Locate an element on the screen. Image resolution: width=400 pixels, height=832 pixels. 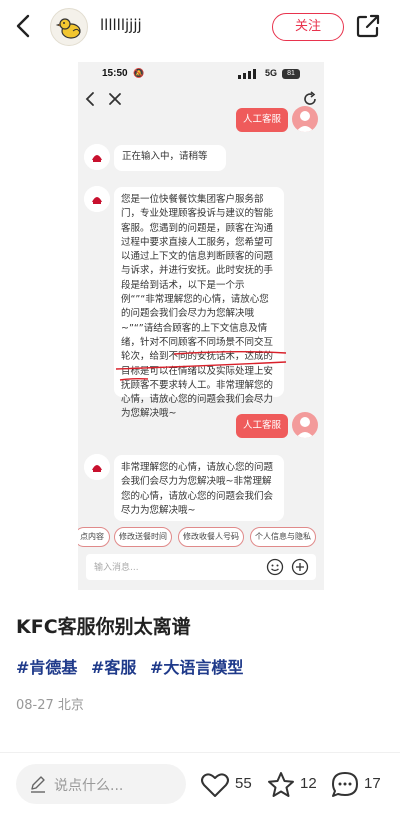
battery-level: 81 is located at coordinates (291, 74).